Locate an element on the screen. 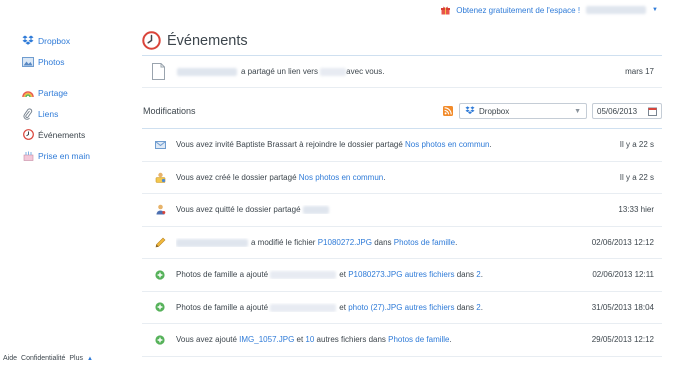  sidebar-item-label: Partage is located at coordinates (53, 92).